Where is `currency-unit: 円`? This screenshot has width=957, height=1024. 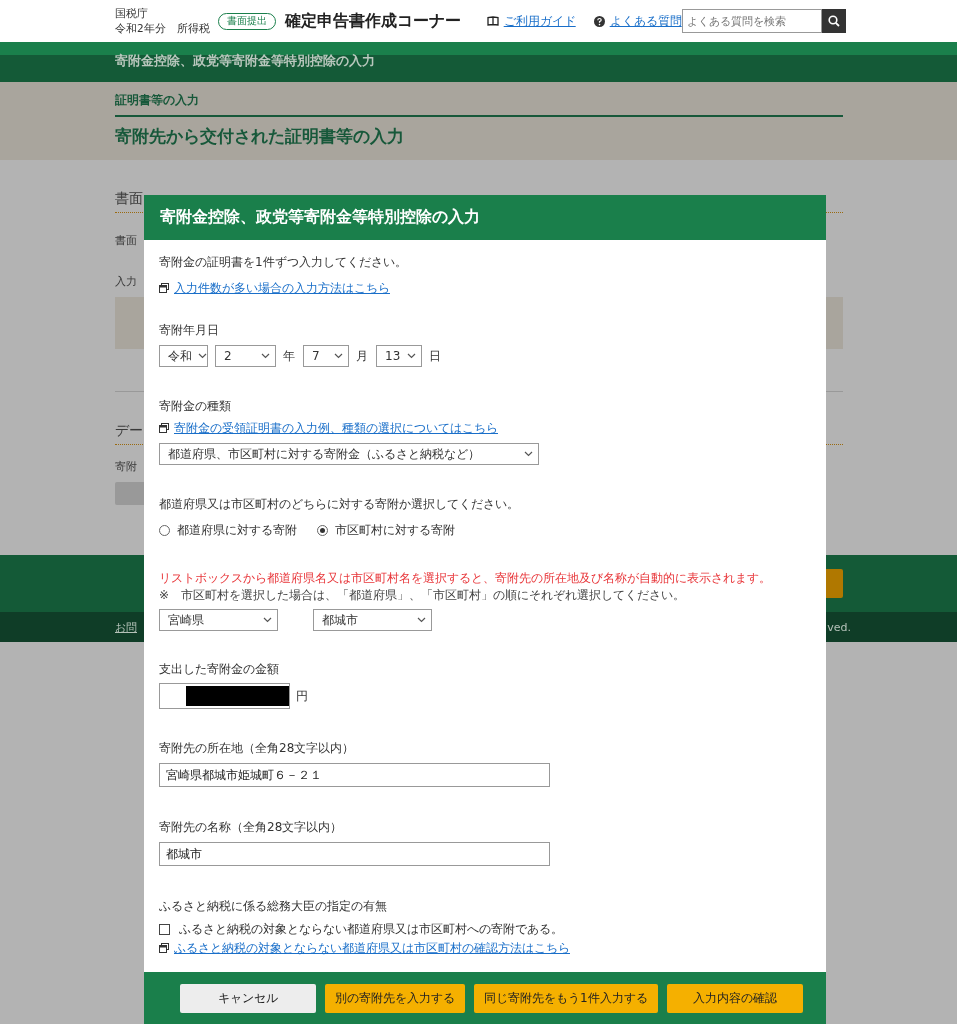 currency-unit: 円 is located at coordinates (302, 696).